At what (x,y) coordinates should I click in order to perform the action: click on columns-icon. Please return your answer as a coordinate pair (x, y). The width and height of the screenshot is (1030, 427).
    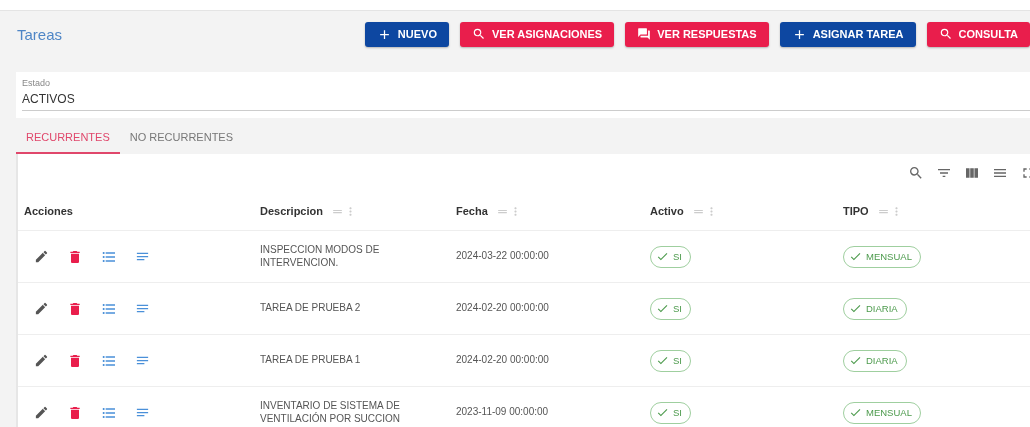
    Looking at the image, I should click on (972, 173).